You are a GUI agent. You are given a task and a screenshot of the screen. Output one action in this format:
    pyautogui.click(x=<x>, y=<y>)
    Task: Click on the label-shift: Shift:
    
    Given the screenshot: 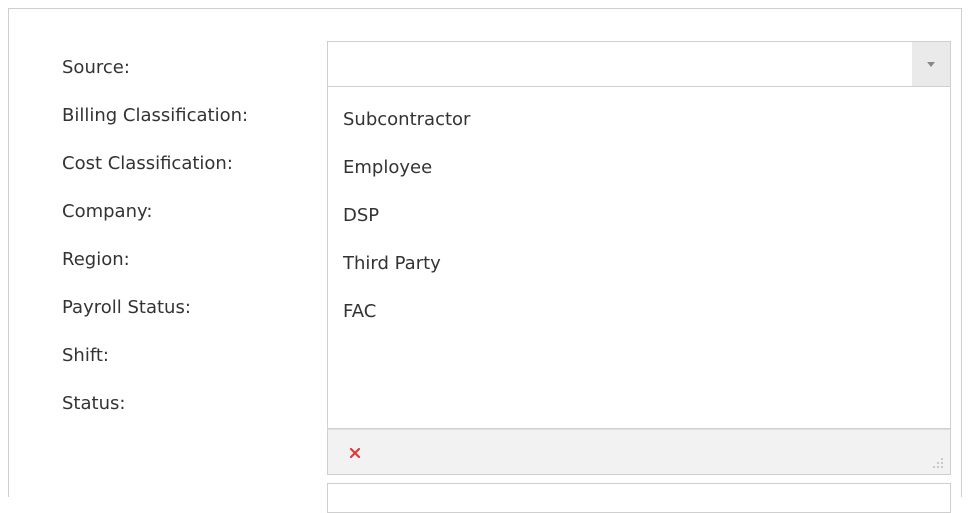 What is the action you would take?
    pyautogui.click(x=85, y=355)
    